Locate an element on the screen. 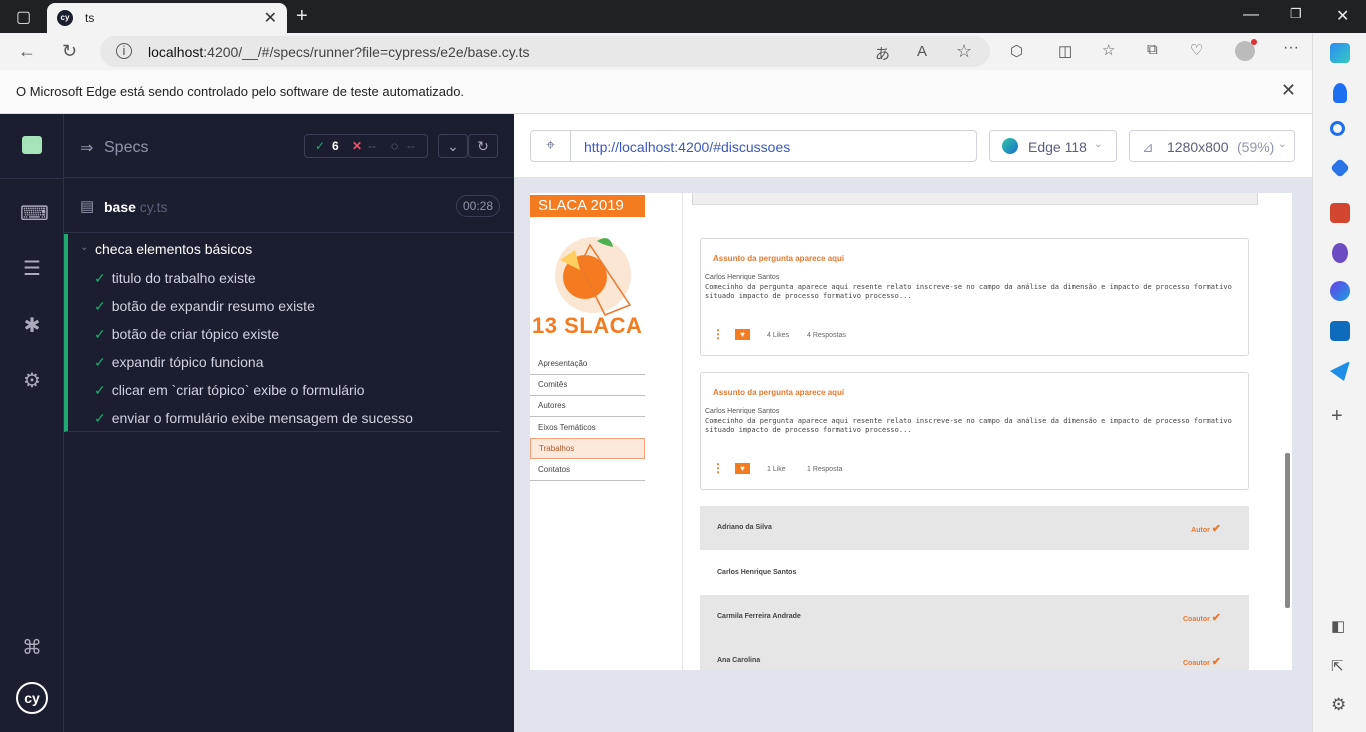 The image size is (1366, 732). close-infobar-icon: ✕ is located at coordinates (1288, 90).